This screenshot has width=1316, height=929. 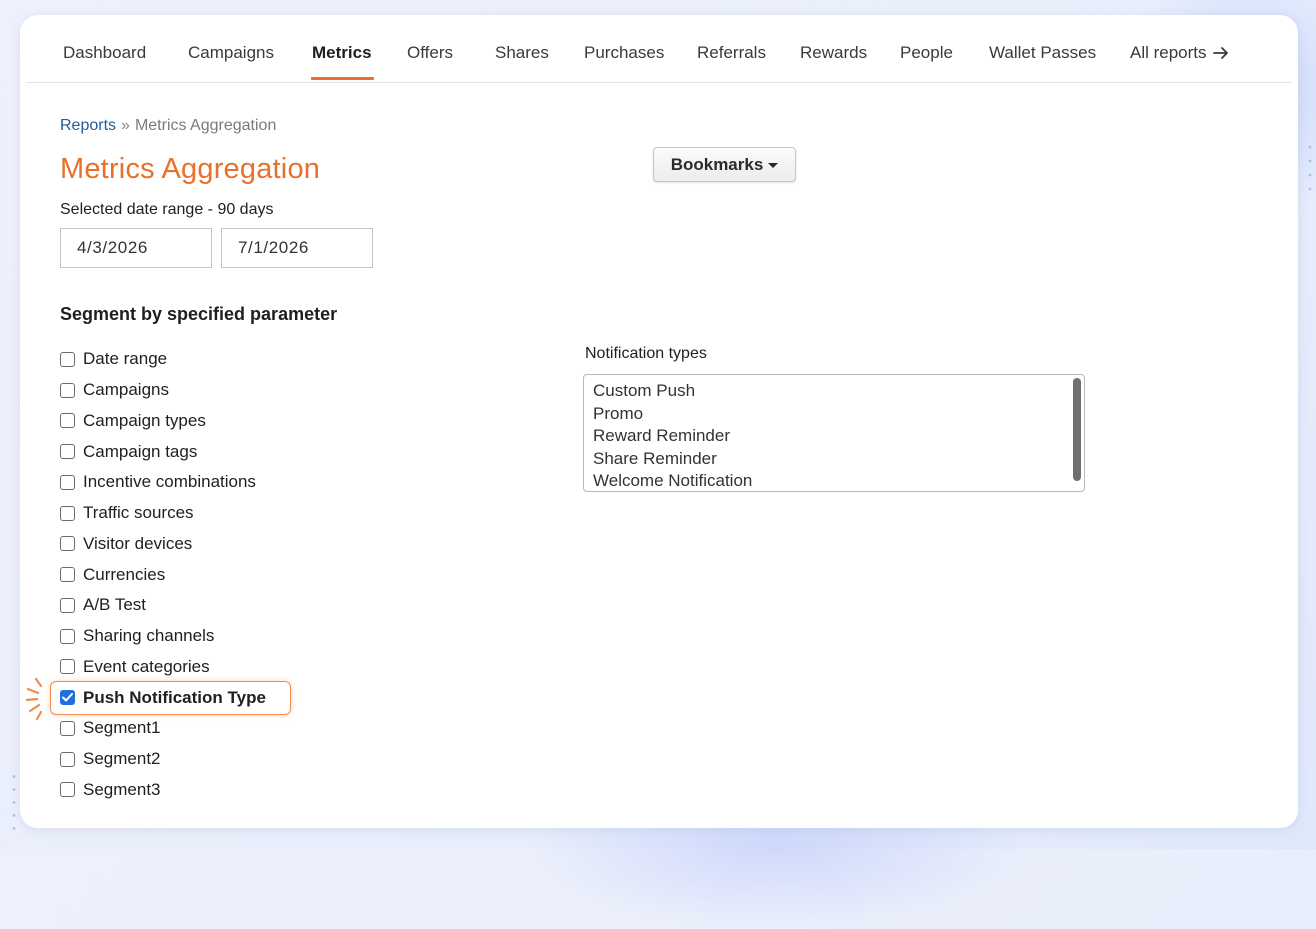 I want to click on segment-option: Segment2, so click(x=163, y=759).